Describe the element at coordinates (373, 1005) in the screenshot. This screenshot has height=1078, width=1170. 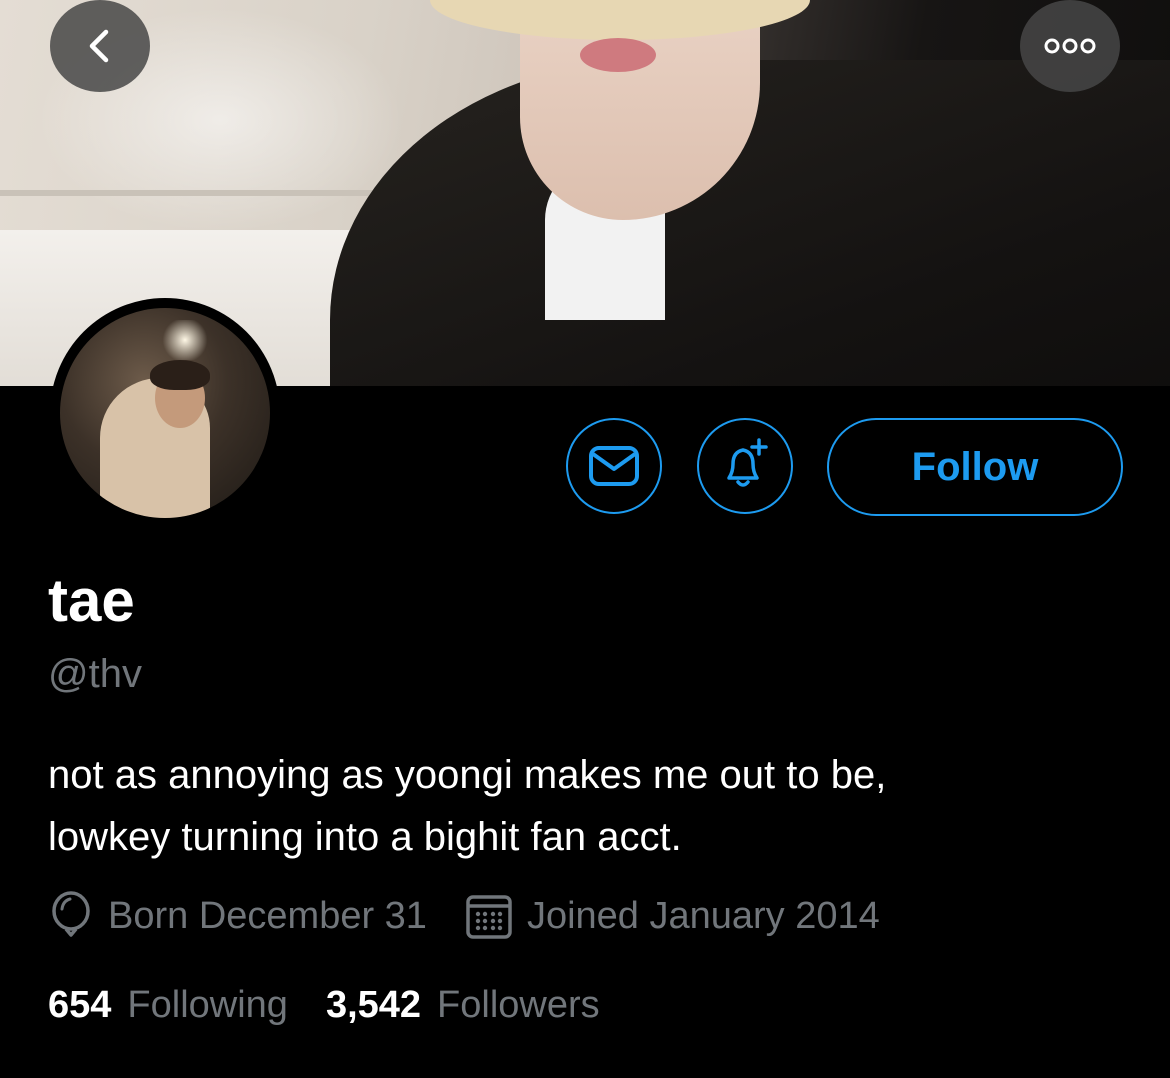
I see `followers-count: 3,542` at that location.